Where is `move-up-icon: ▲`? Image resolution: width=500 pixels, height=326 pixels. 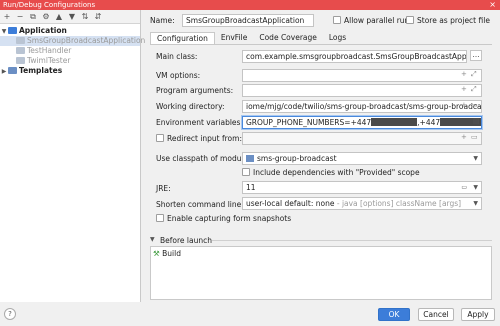
move-up-icon: ▲ is located at coordinates (59, 16).